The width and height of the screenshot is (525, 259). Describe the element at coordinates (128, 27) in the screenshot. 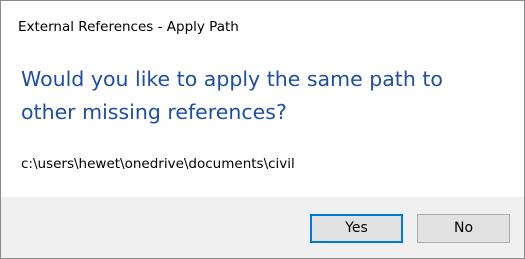

I see `dialog-title: External References - Apply Path` at that location.